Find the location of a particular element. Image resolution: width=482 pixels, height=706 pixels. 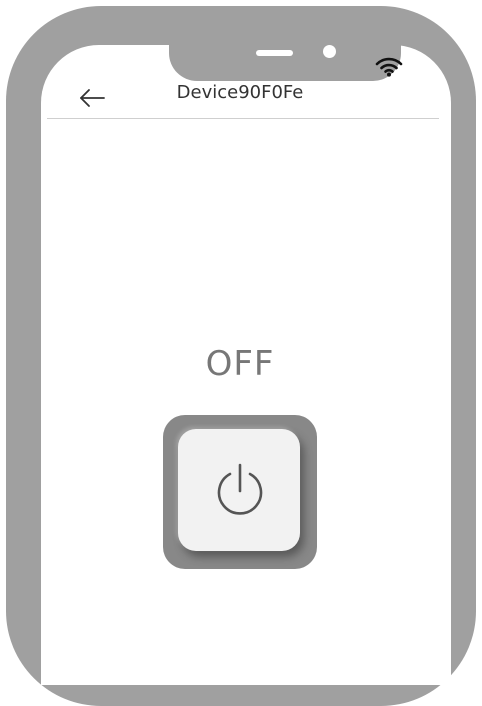

back-arrow-icon is located at coordinates (92, 98).